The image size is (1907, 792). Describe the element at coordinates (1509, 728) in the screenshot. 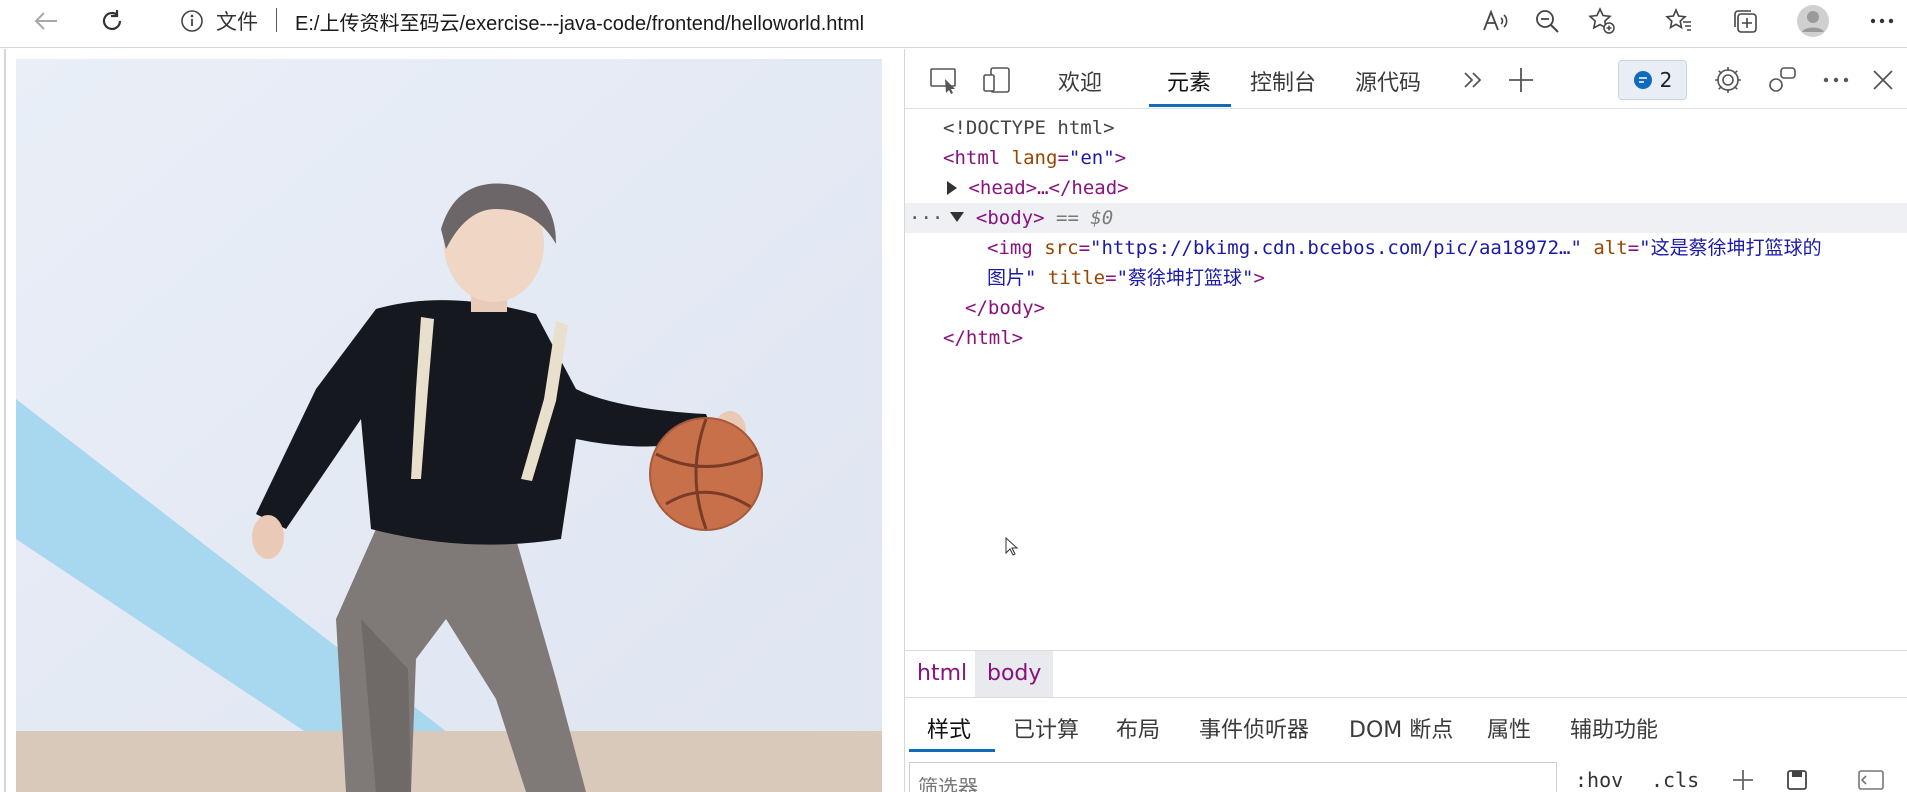

I see `tab-properties: 属性` at that location.